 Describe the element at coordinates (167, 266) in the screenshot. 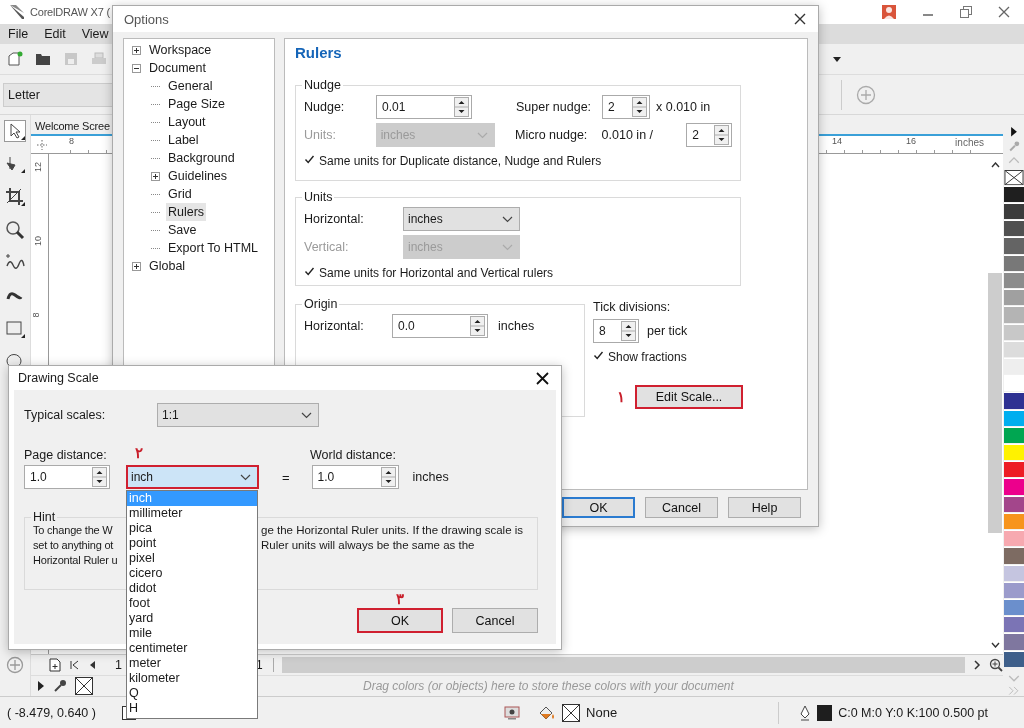

I see `tree-item: Global` at that location.